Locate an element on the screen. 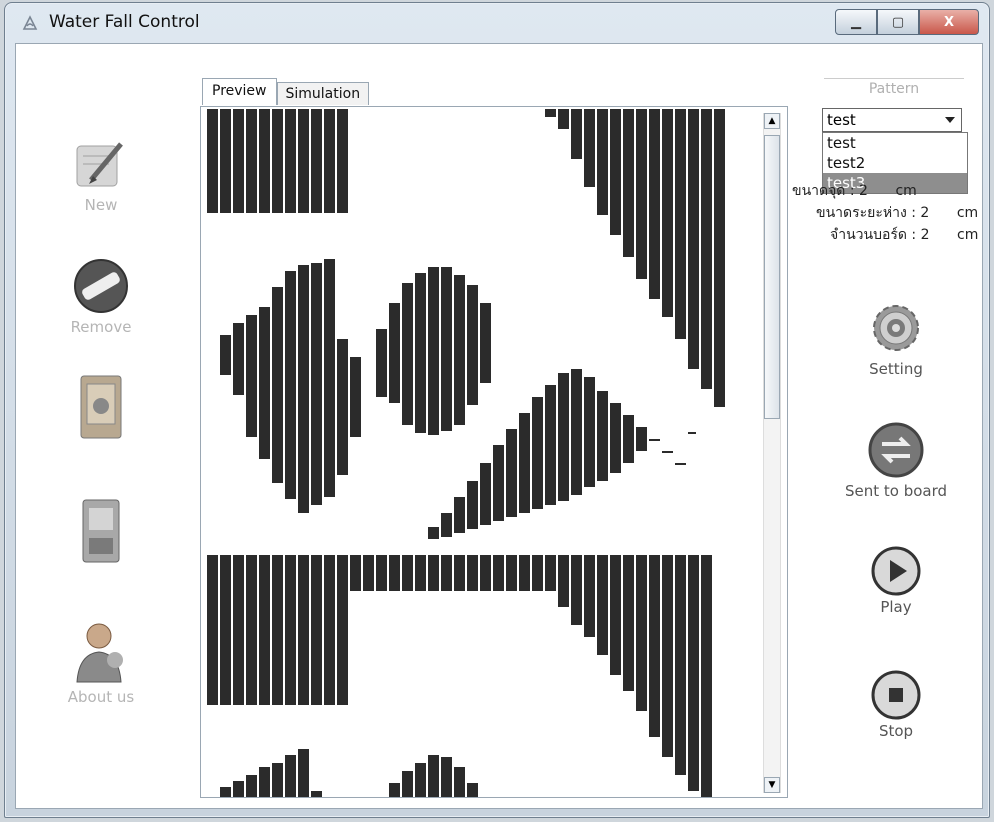  info-dot-size-value: 2 is located at coordinates (863, 191).